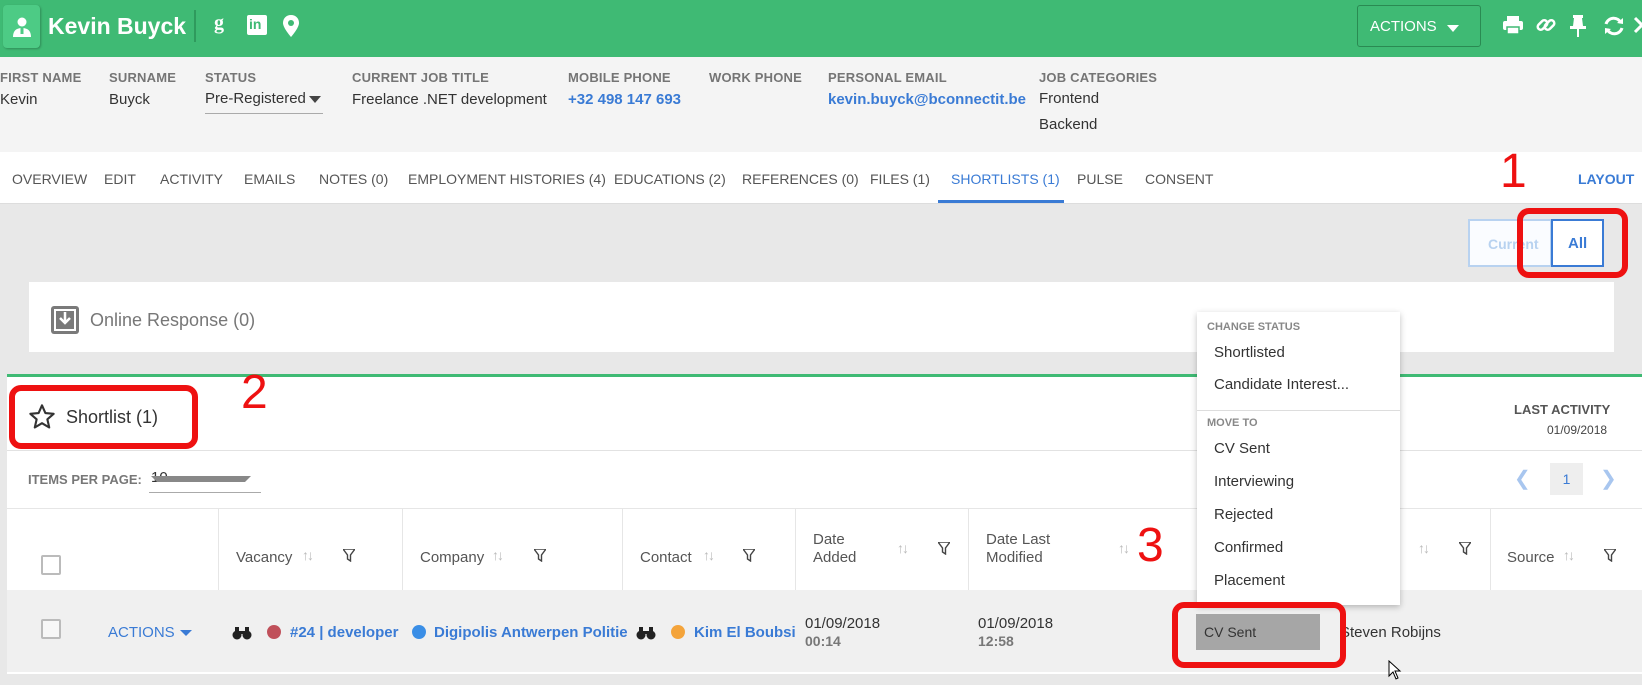 This screenshot has width=1642, height=685. What do you see at coordinates (353, 179) in the screenshot?
I see `tab-notes: NOTES (0)` at bounding box center [353, 179].